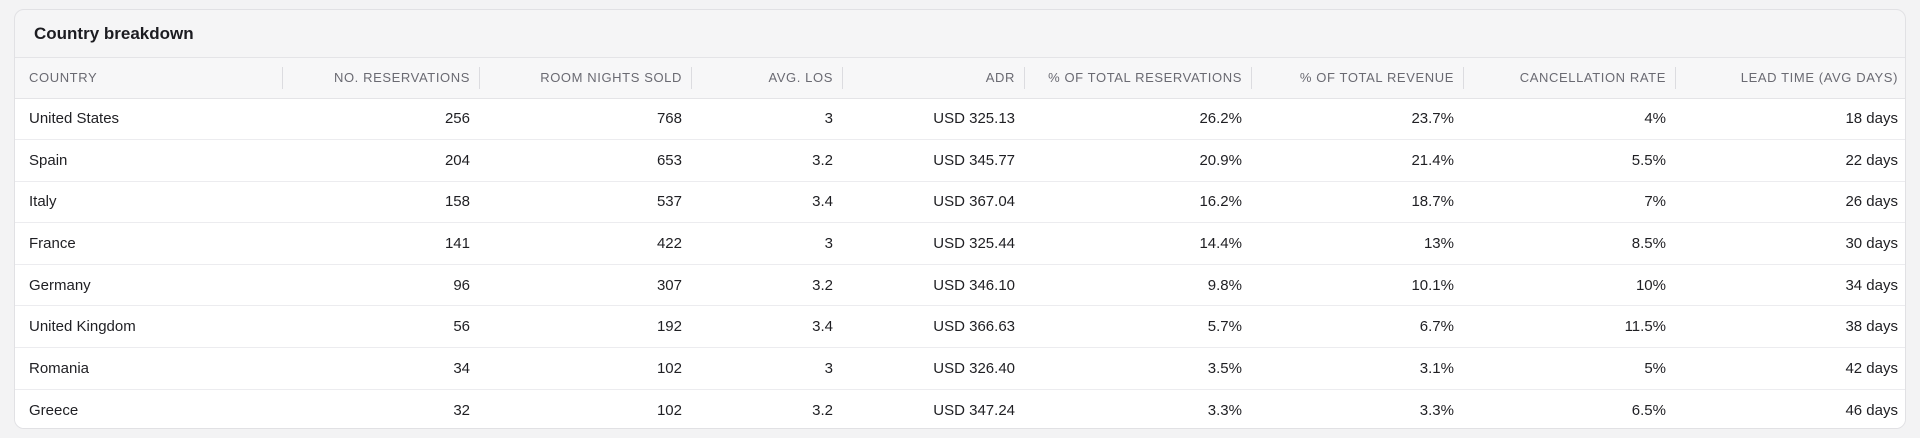 The image size is (1920, 438). Describe the element at coordinates (380, 243) in the screenshot. I see `cell-reservations: 141` at that location.